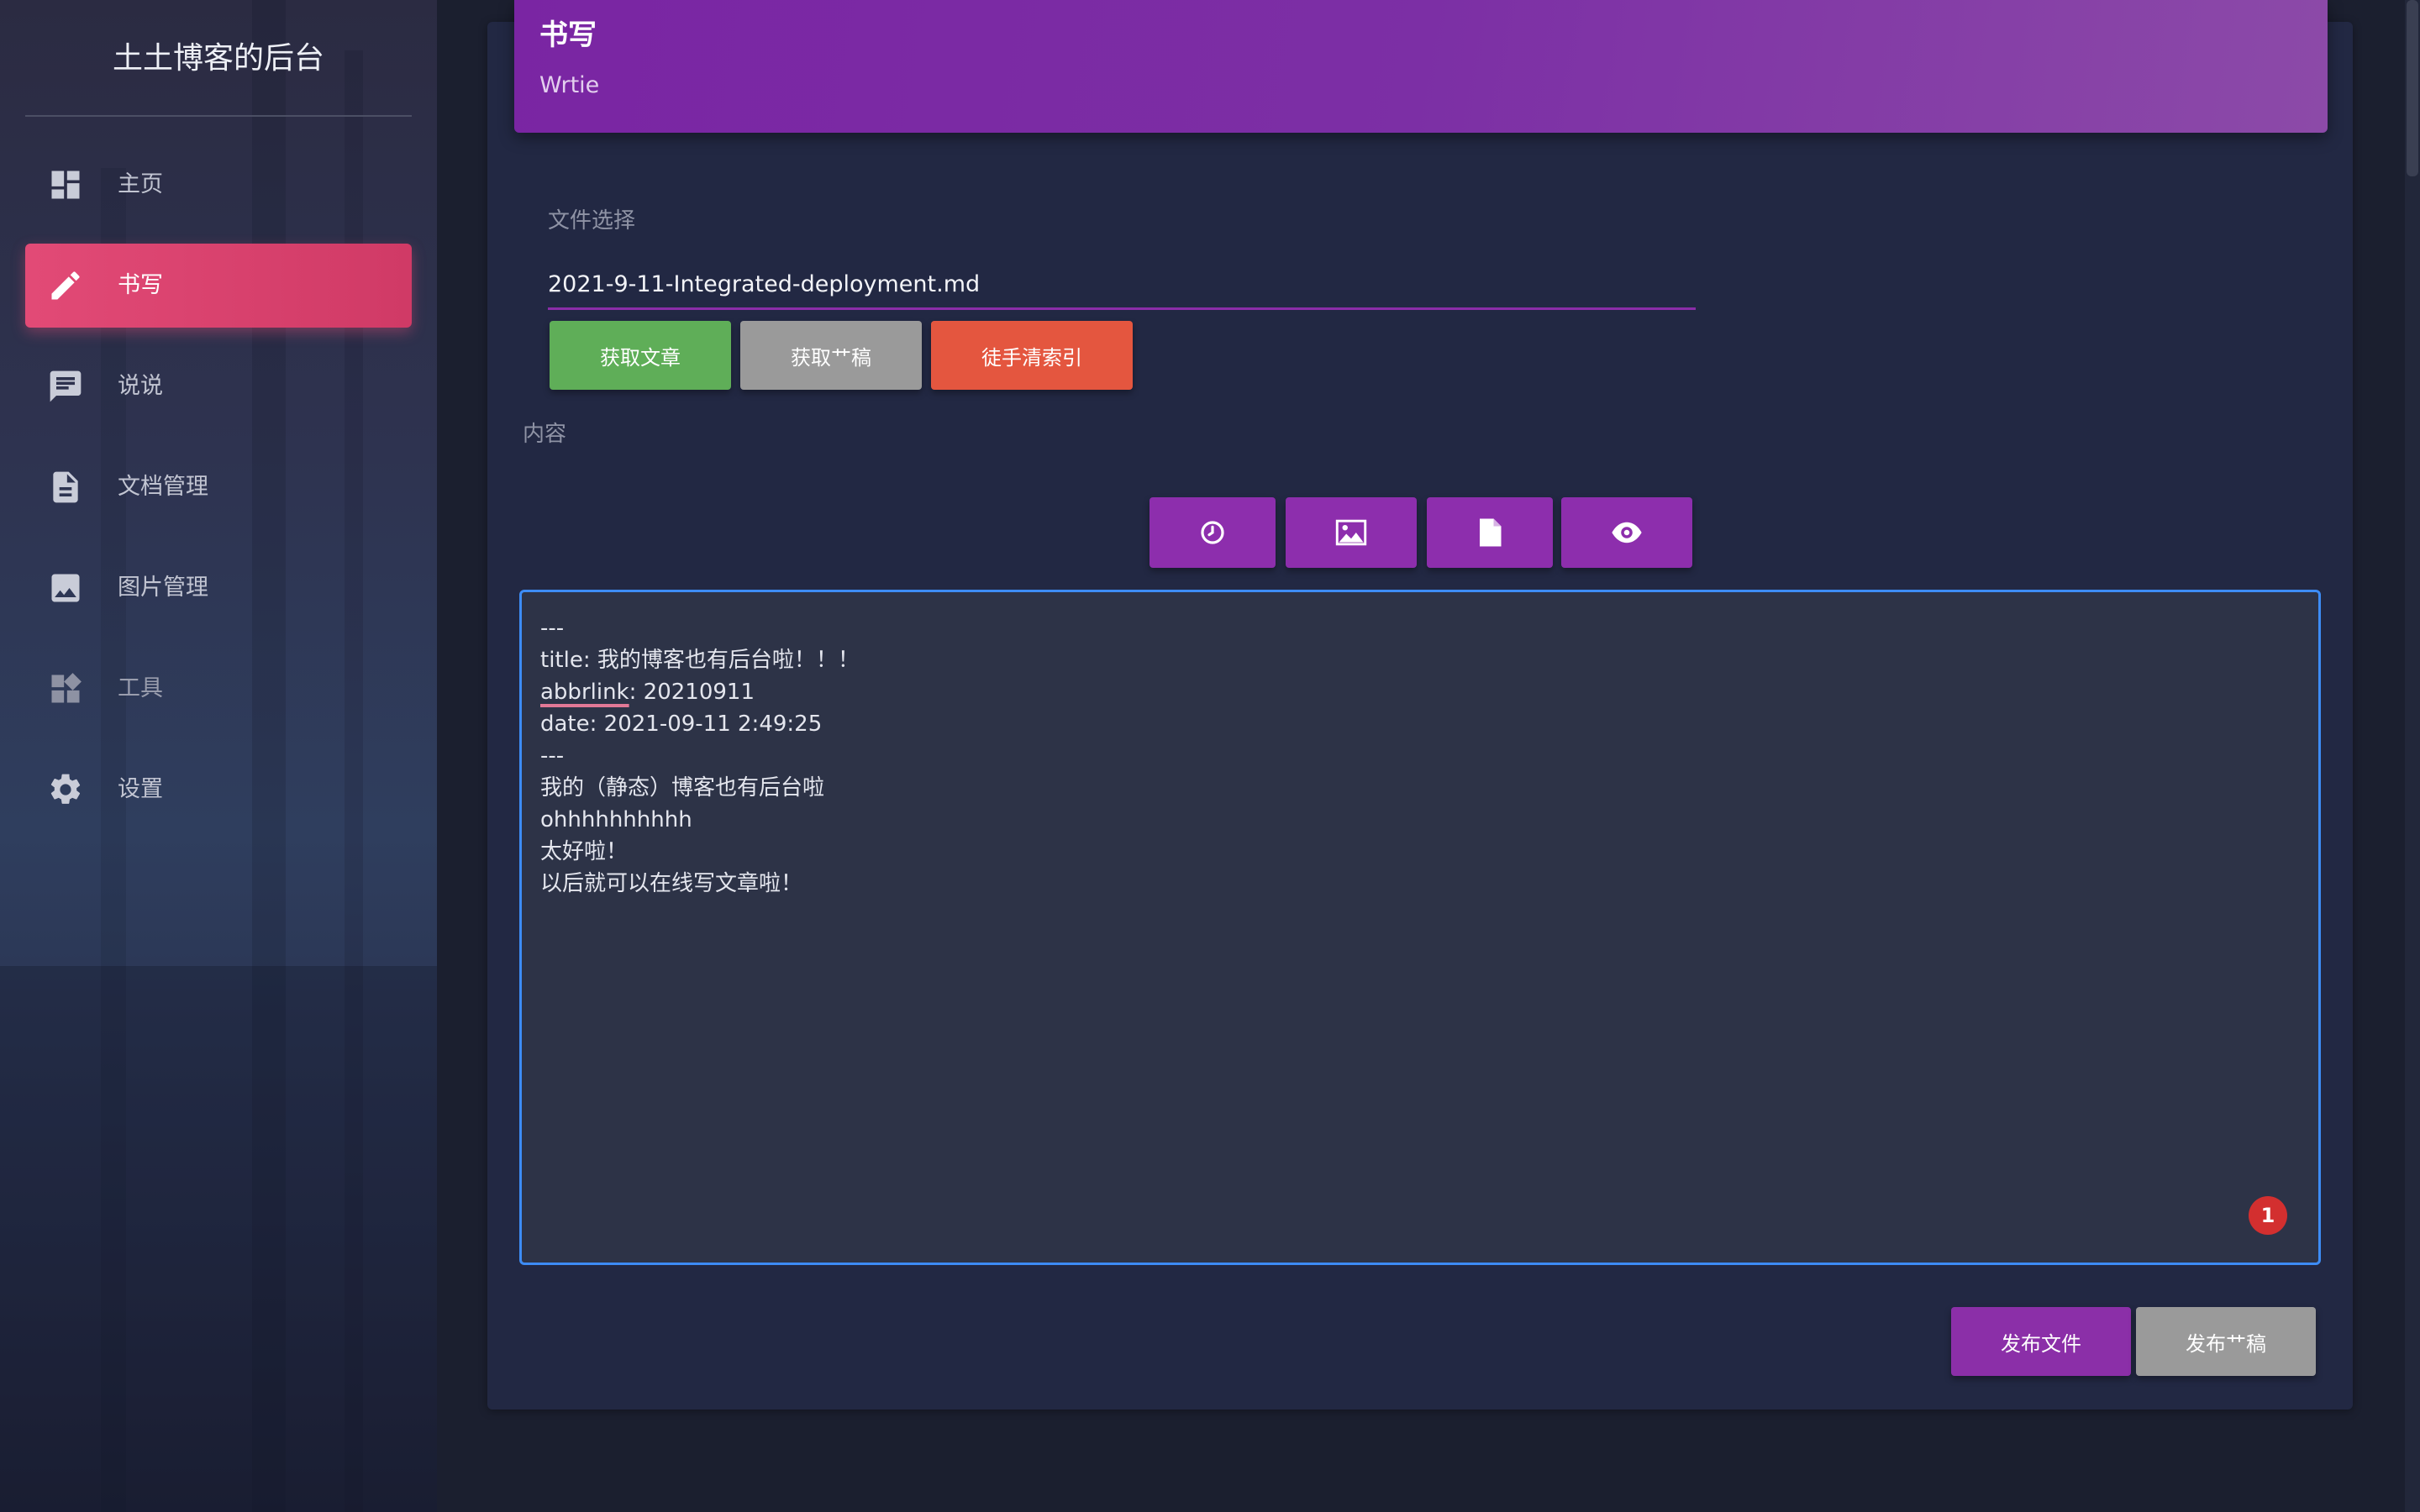 The width and height of the screenshot is (2420, 1512). I want to click on get-article-button: 获取文章, so click(641, 355).